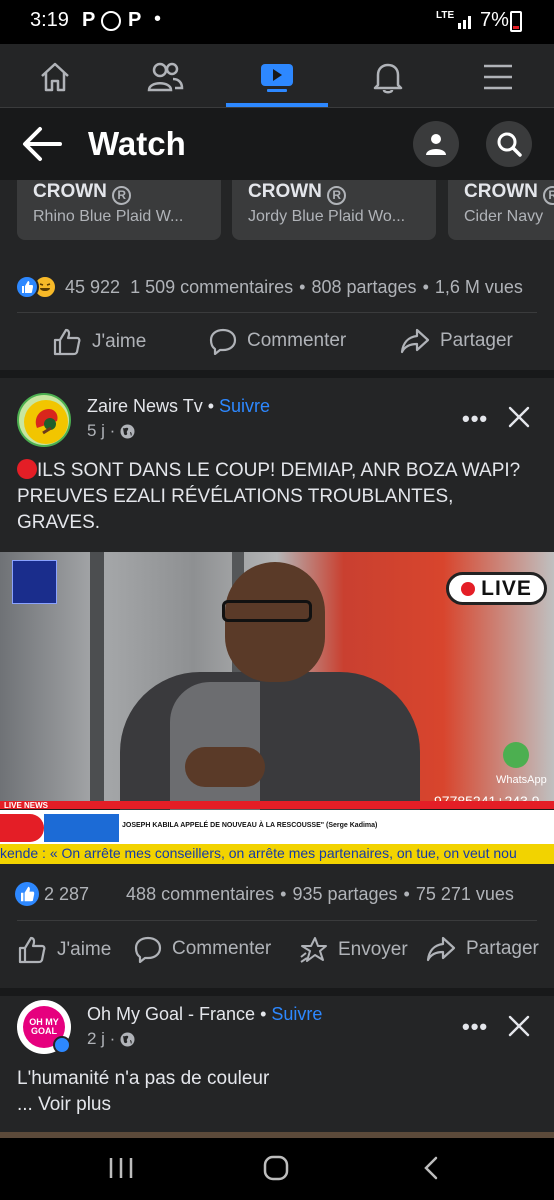  I want to click on post-meta: 2 j ·, so click(111, 1039).